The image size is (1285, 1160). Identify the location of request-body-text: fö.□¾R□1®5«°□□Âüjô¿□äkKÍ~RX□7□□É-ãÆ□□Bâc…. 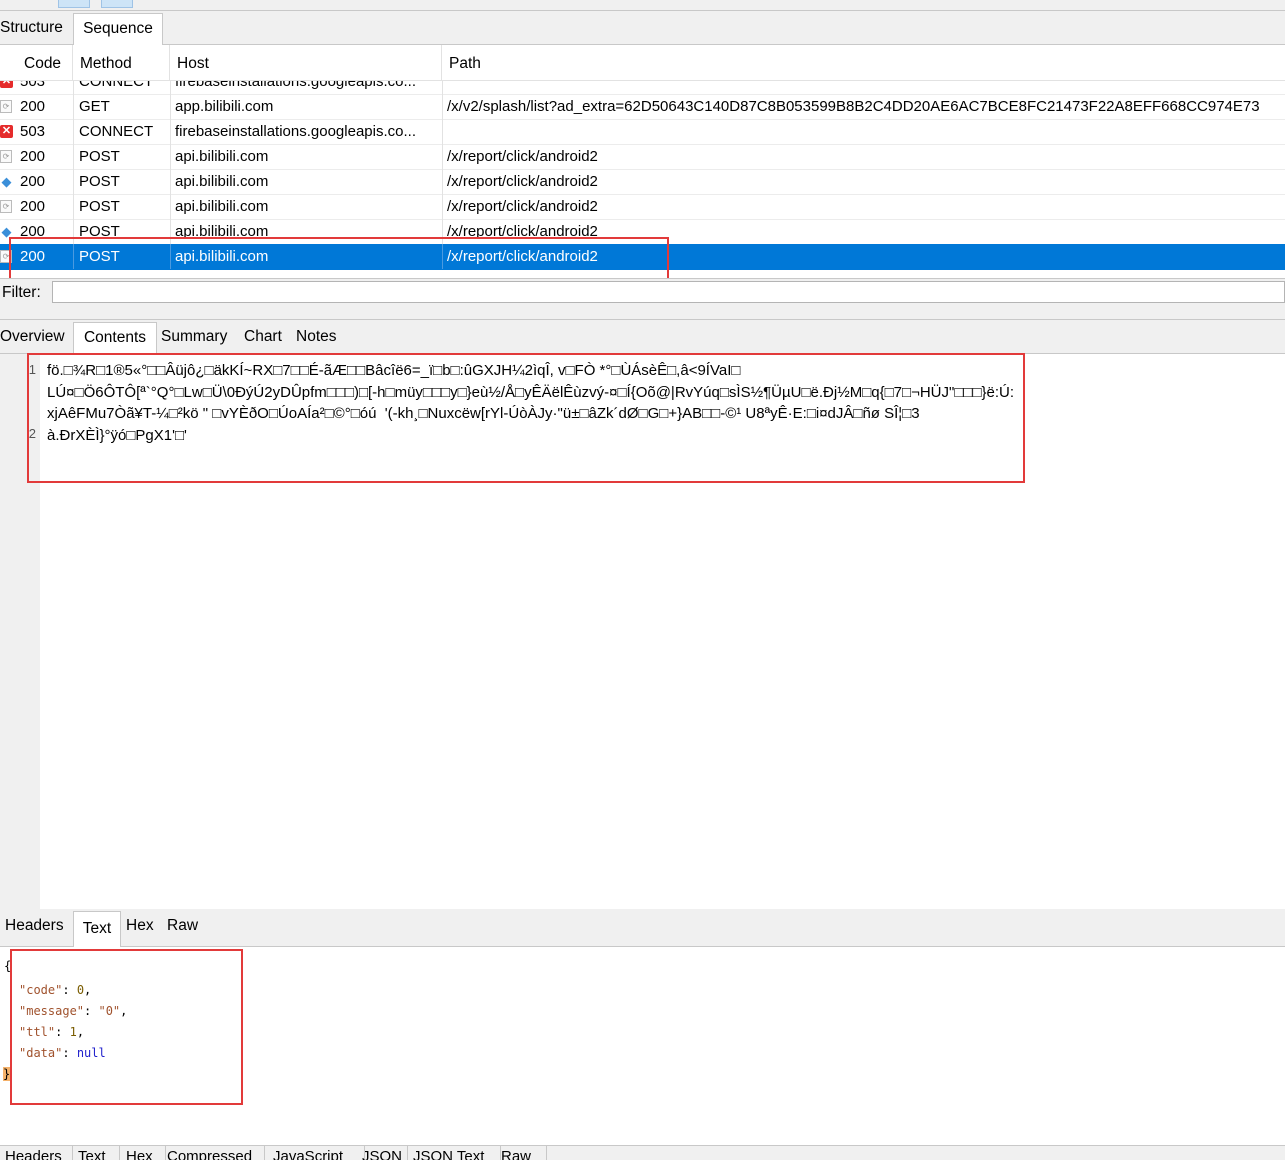
(531, 403).